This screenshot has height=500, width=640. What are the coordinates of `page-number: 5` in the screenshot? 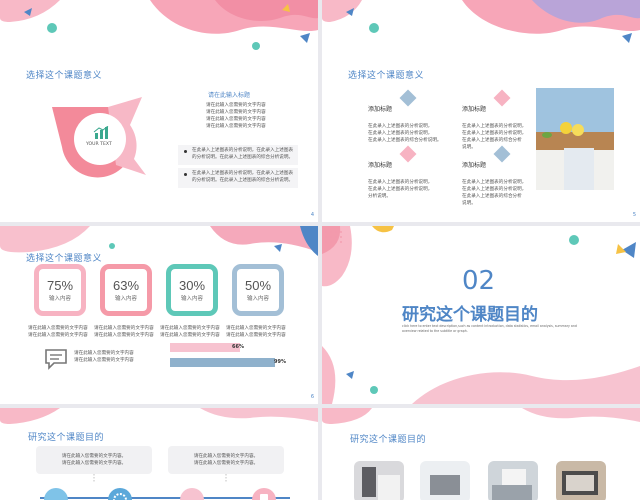 It's located at (634, 215).